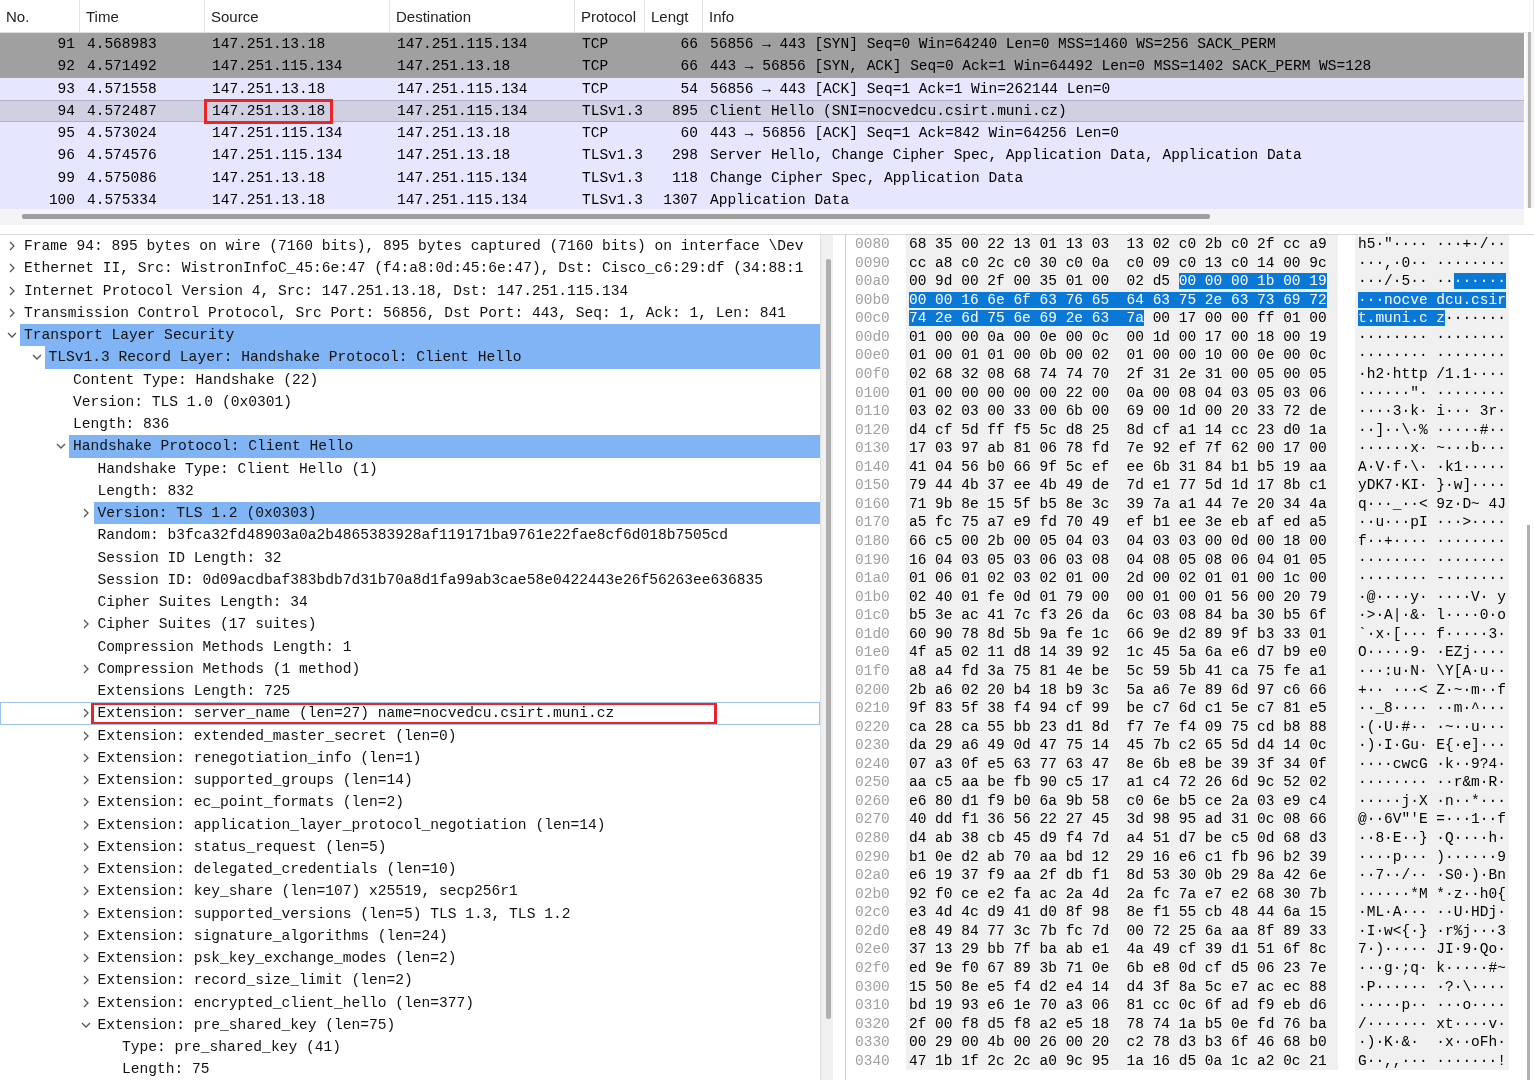  What do you see at coordinates (244, 1024) in the screenshot?
I see `tree-item: Extension: pre_shared_key (len=75)` at bounding box center [244, 1024].